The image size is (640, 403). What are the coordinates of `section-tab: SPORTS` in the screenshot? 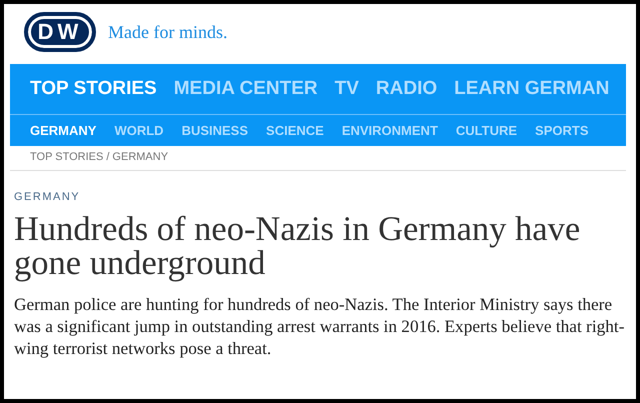 It's located at (561, 130).